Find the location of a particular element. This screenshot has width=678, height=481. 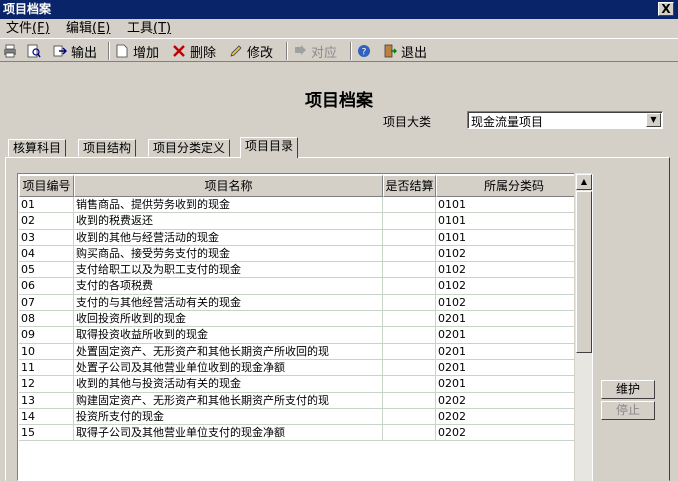

cell-name: 支付给职工以及为职工支付的现金 is located at coordinates (228, 270).